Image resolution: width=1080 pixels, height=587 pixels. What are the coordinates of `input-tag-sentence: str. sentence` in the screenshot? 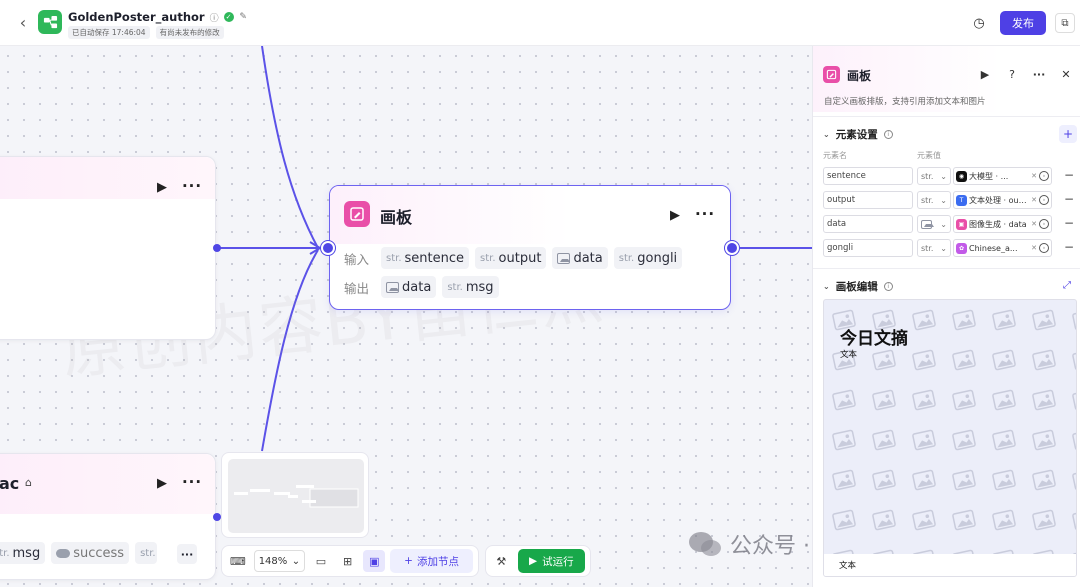 It's located at (425, 258).